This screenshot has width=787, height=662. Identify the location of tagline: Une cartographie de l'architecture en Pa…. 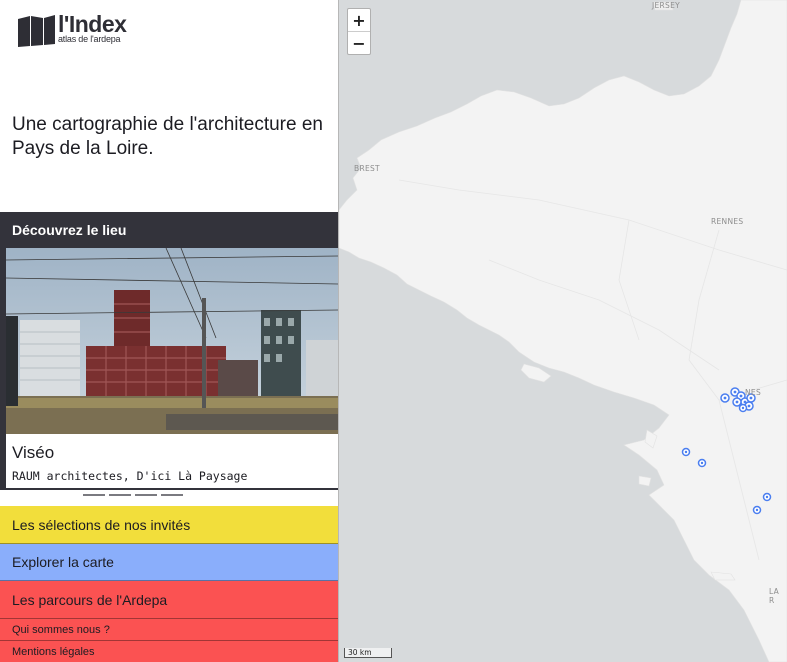
(167, 136).